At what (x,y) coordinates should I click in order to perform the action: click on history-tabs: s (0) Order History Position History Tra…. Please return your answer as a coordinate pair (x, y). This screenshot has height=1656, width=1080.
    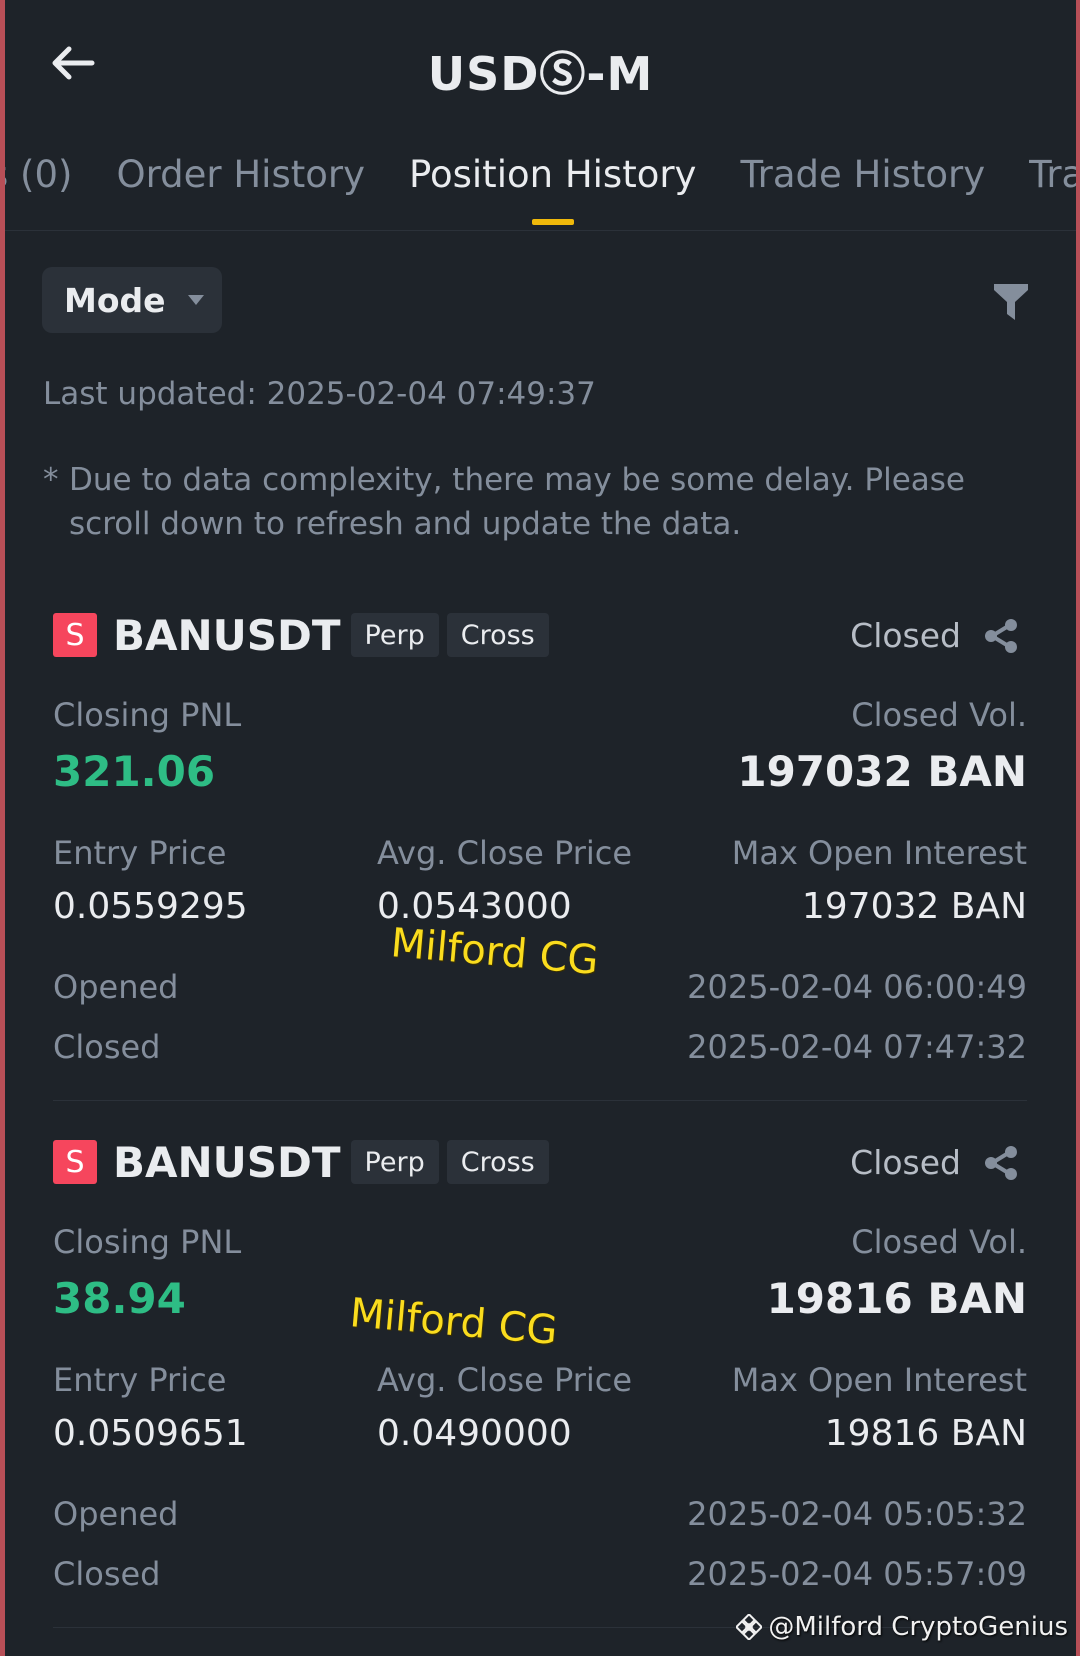
    Looking at the image, I should click on (540, 175).